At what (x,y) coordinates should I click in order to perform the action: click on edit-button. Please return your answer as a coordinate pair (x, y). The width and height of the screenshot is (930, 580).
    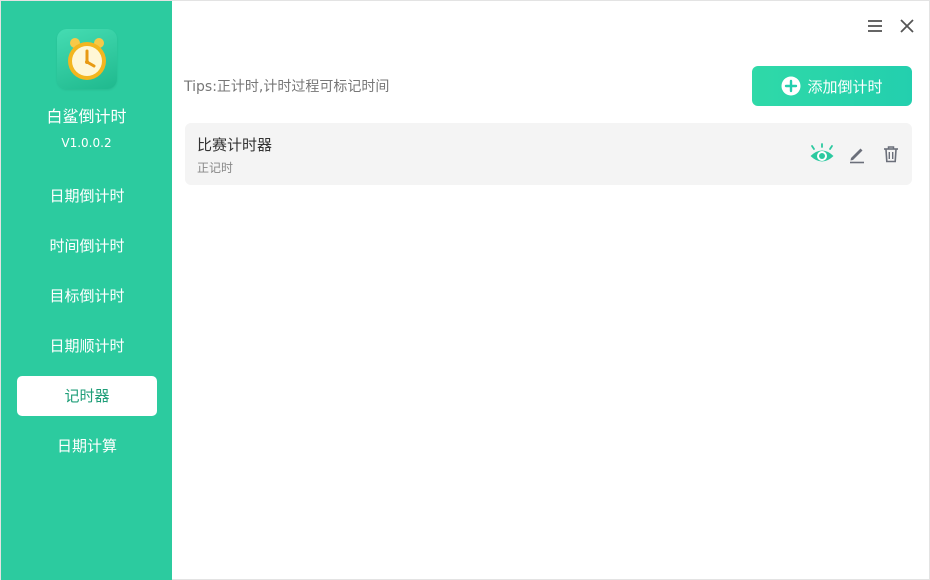
    Looking at the image, I should click on (857, 154).